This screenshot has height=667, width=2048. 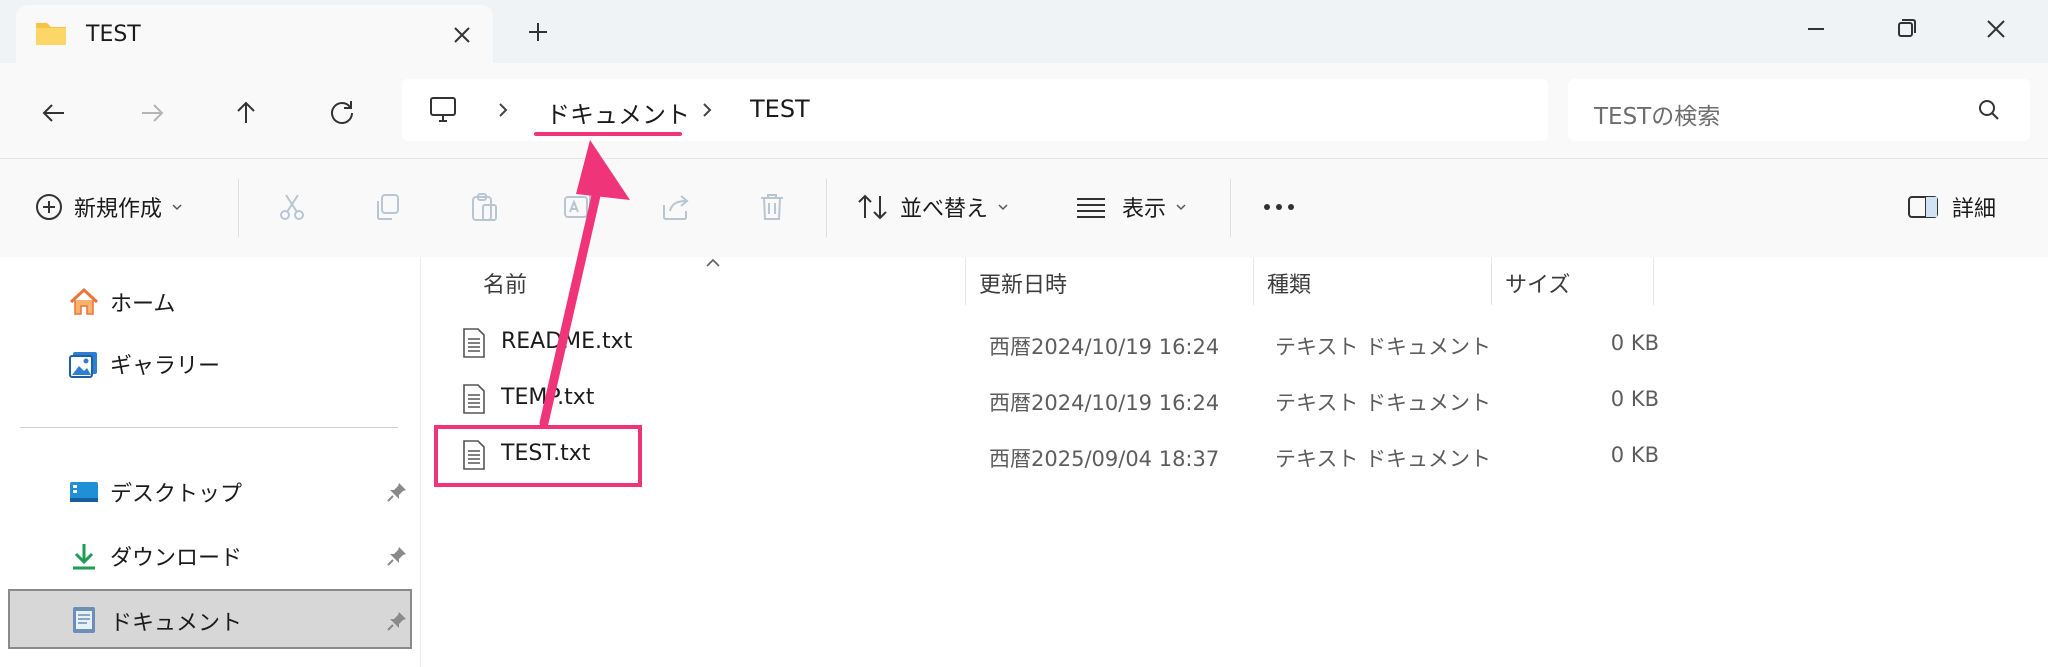 I want to click on annotation-highlight-box, so click(x=538, y=456).